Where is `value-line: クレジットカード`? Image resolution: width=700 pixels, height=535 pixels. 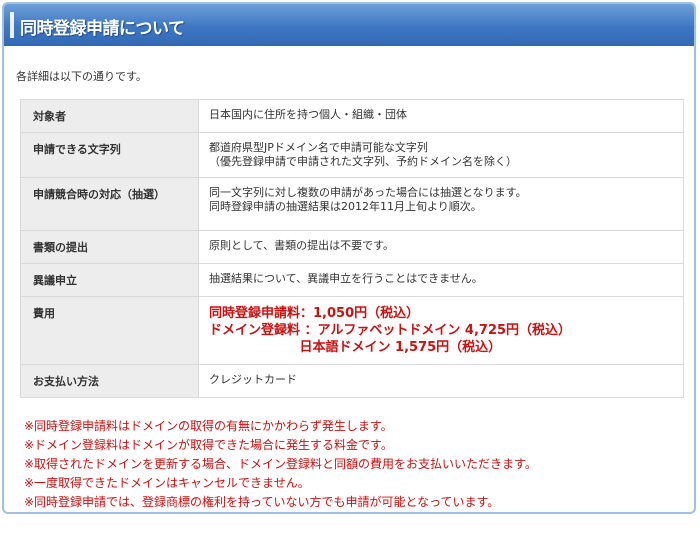 value-line: クレジットカード is located at coordinates (253, 379).